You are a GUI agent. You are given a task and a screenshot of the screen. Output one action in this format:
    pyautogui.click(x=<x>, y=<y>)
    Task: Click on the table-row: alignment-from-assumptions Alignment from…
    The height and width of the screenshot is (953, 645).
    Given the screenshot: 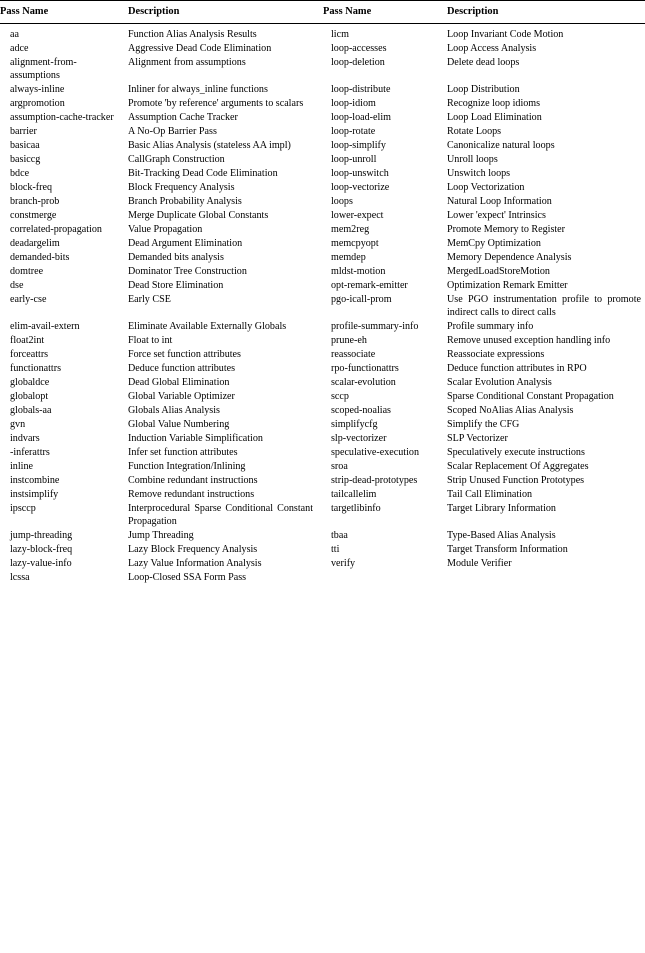 What is the action you would take?
    pyautogui.click(x=322, y=70)
    